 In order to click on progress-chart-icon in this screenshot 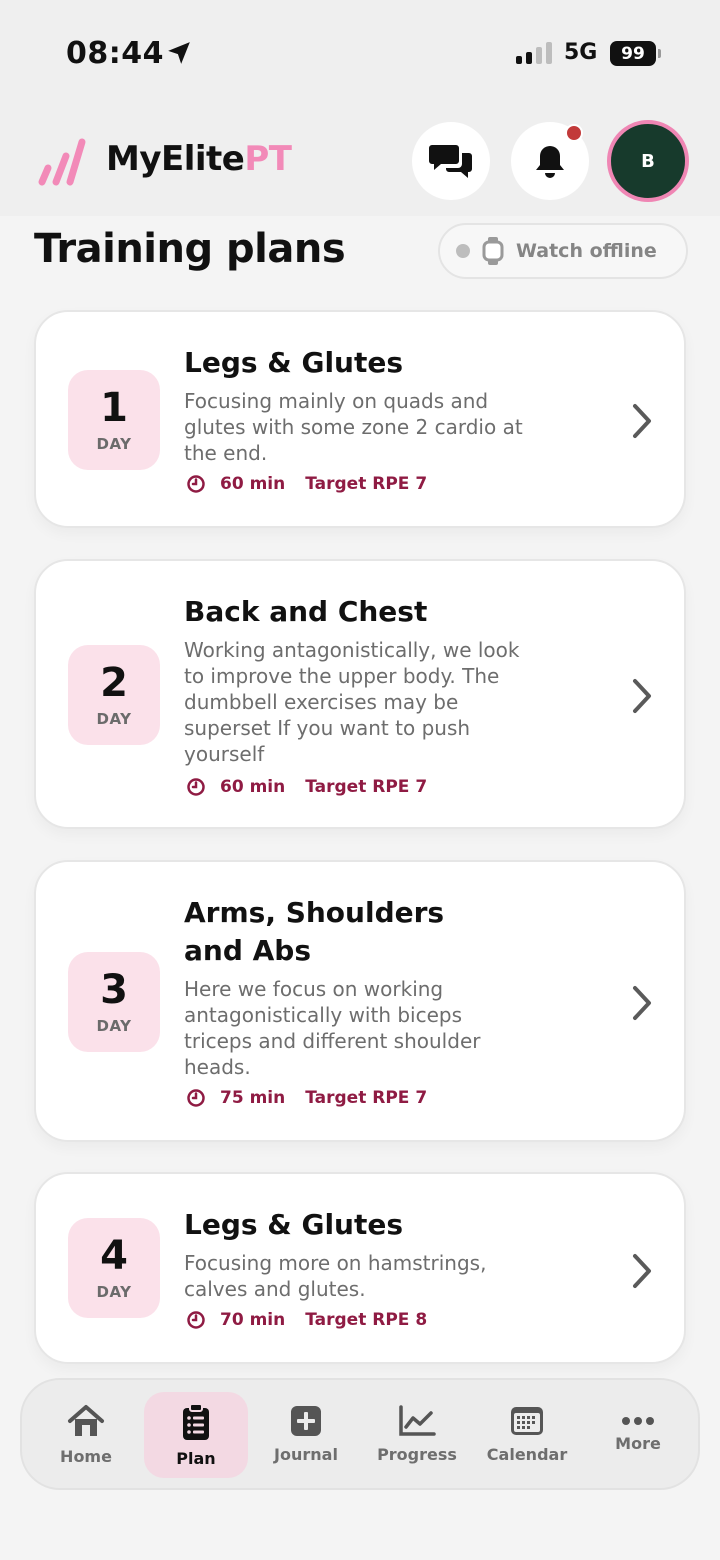, I will do `click(417, 1420)`.